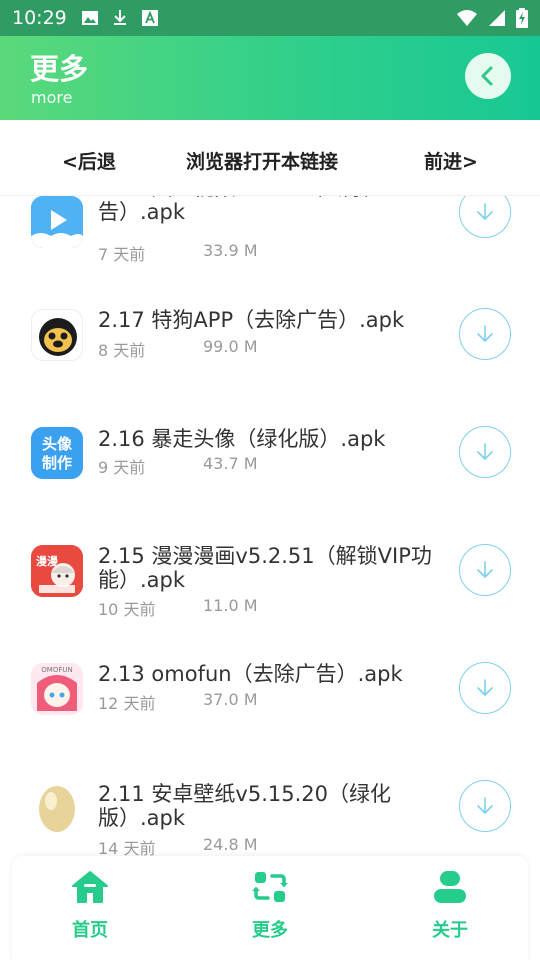 The width and height of the screenshot is (540, 960). What do you see at coordinates (241, 210) in the screenshot?
I see `app-name: 2.19 天空视频v3.3.2（去除广告）.apk` at bounding box center [241, 210].